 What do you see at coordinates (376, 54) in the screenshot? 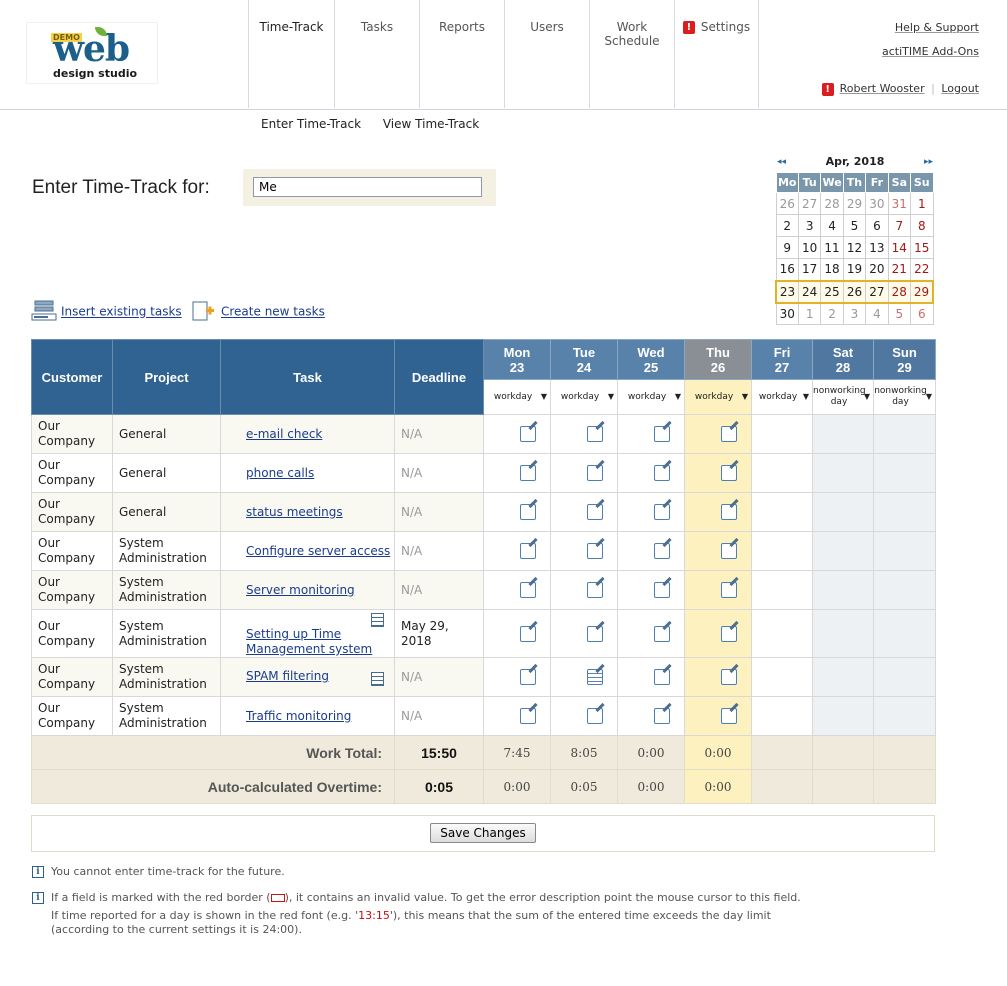
I see `nav-tab-tasks: Tasks` at bounding box center [376, 54].